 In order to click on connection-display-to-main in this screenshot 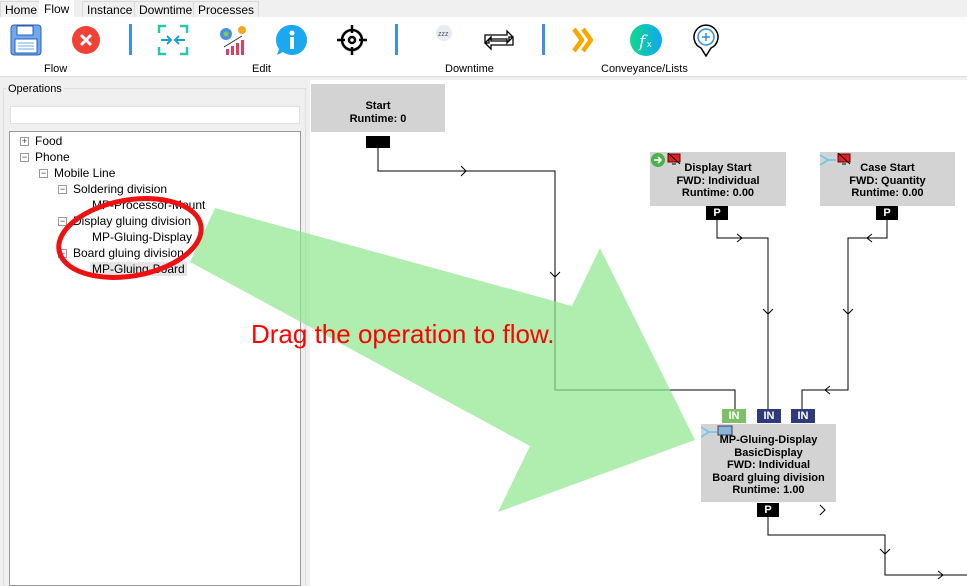, I will do `click(742, 314)`.